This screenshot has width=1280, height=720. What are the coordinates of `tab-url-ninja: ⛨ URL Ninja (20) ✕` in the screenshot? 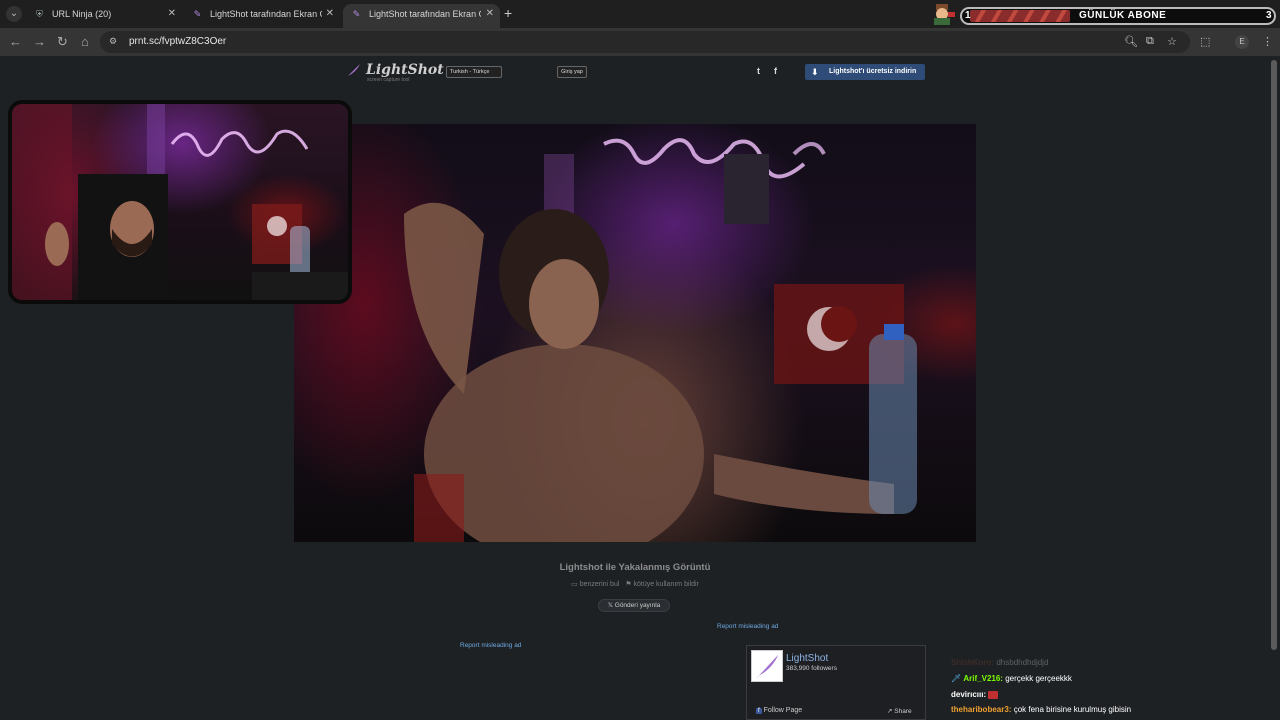 It's located at (104, 16).